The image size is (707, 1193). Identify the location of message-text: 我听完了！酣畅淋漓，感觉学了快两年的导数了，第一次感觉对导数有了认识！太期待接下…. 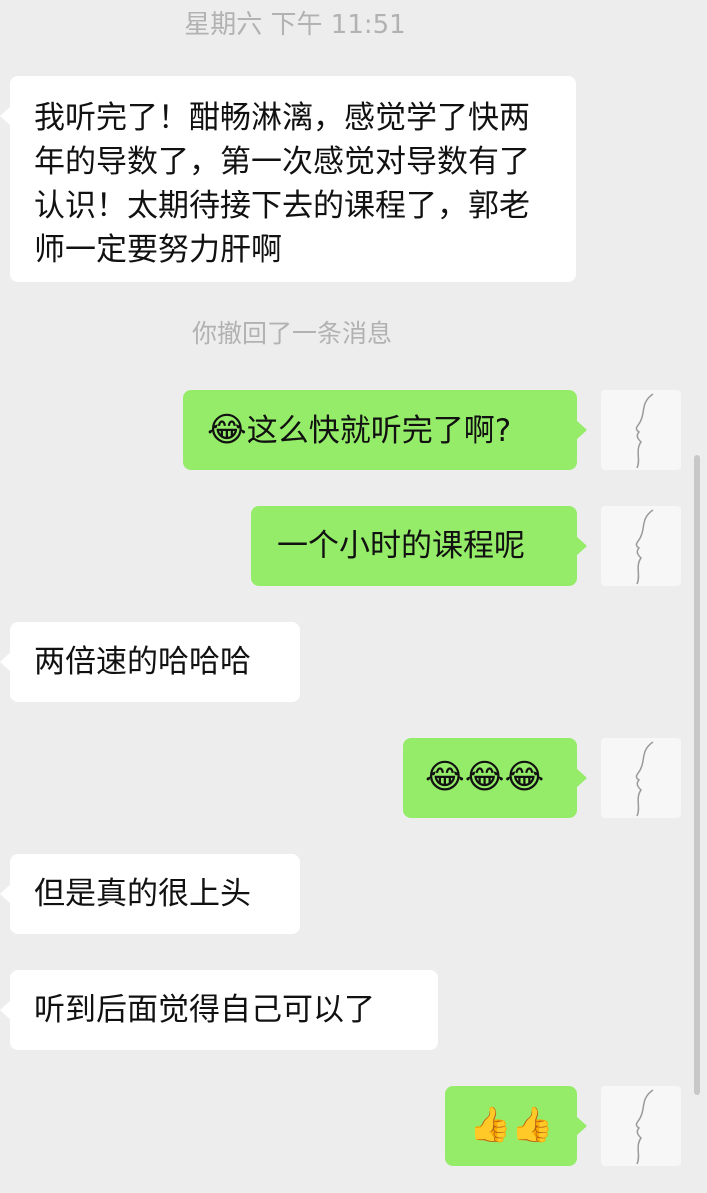
(282, 184).